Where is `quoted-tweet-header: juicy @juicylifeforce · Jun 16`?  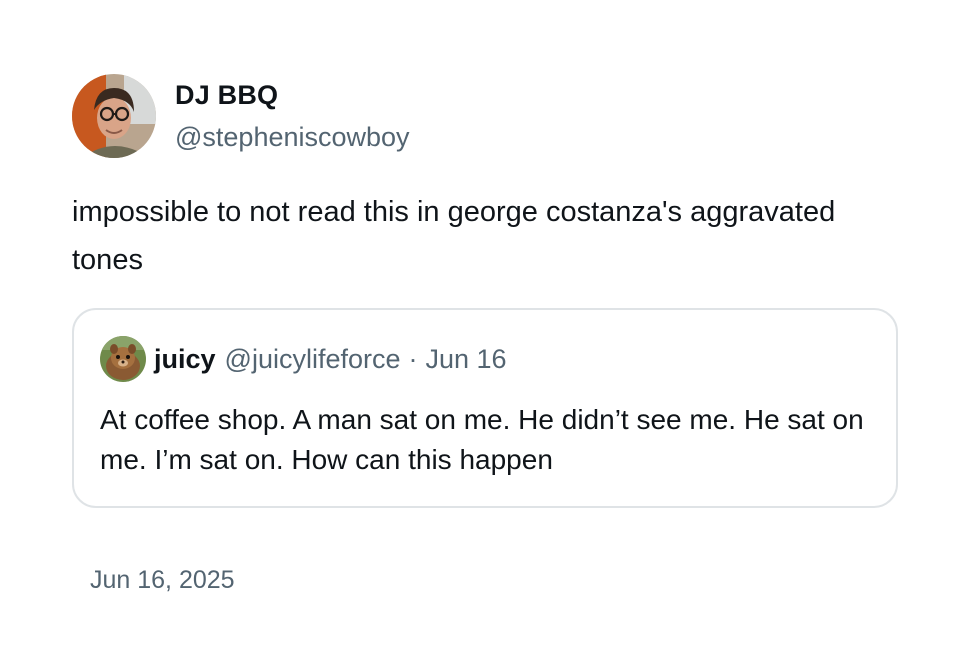
quoted-tweet-header: juicy @juicylifeforce · Jun 16 is located at coordinates (485, 359).